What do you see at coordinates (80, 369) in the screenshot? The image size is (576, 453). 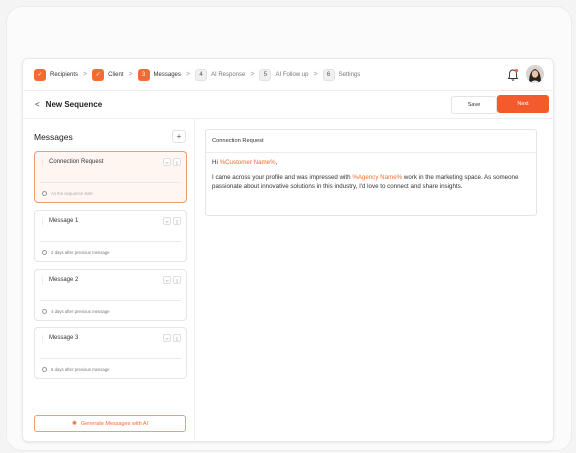 I see `timing-text: 6 days after previous message` at bounding box center [80, 369].